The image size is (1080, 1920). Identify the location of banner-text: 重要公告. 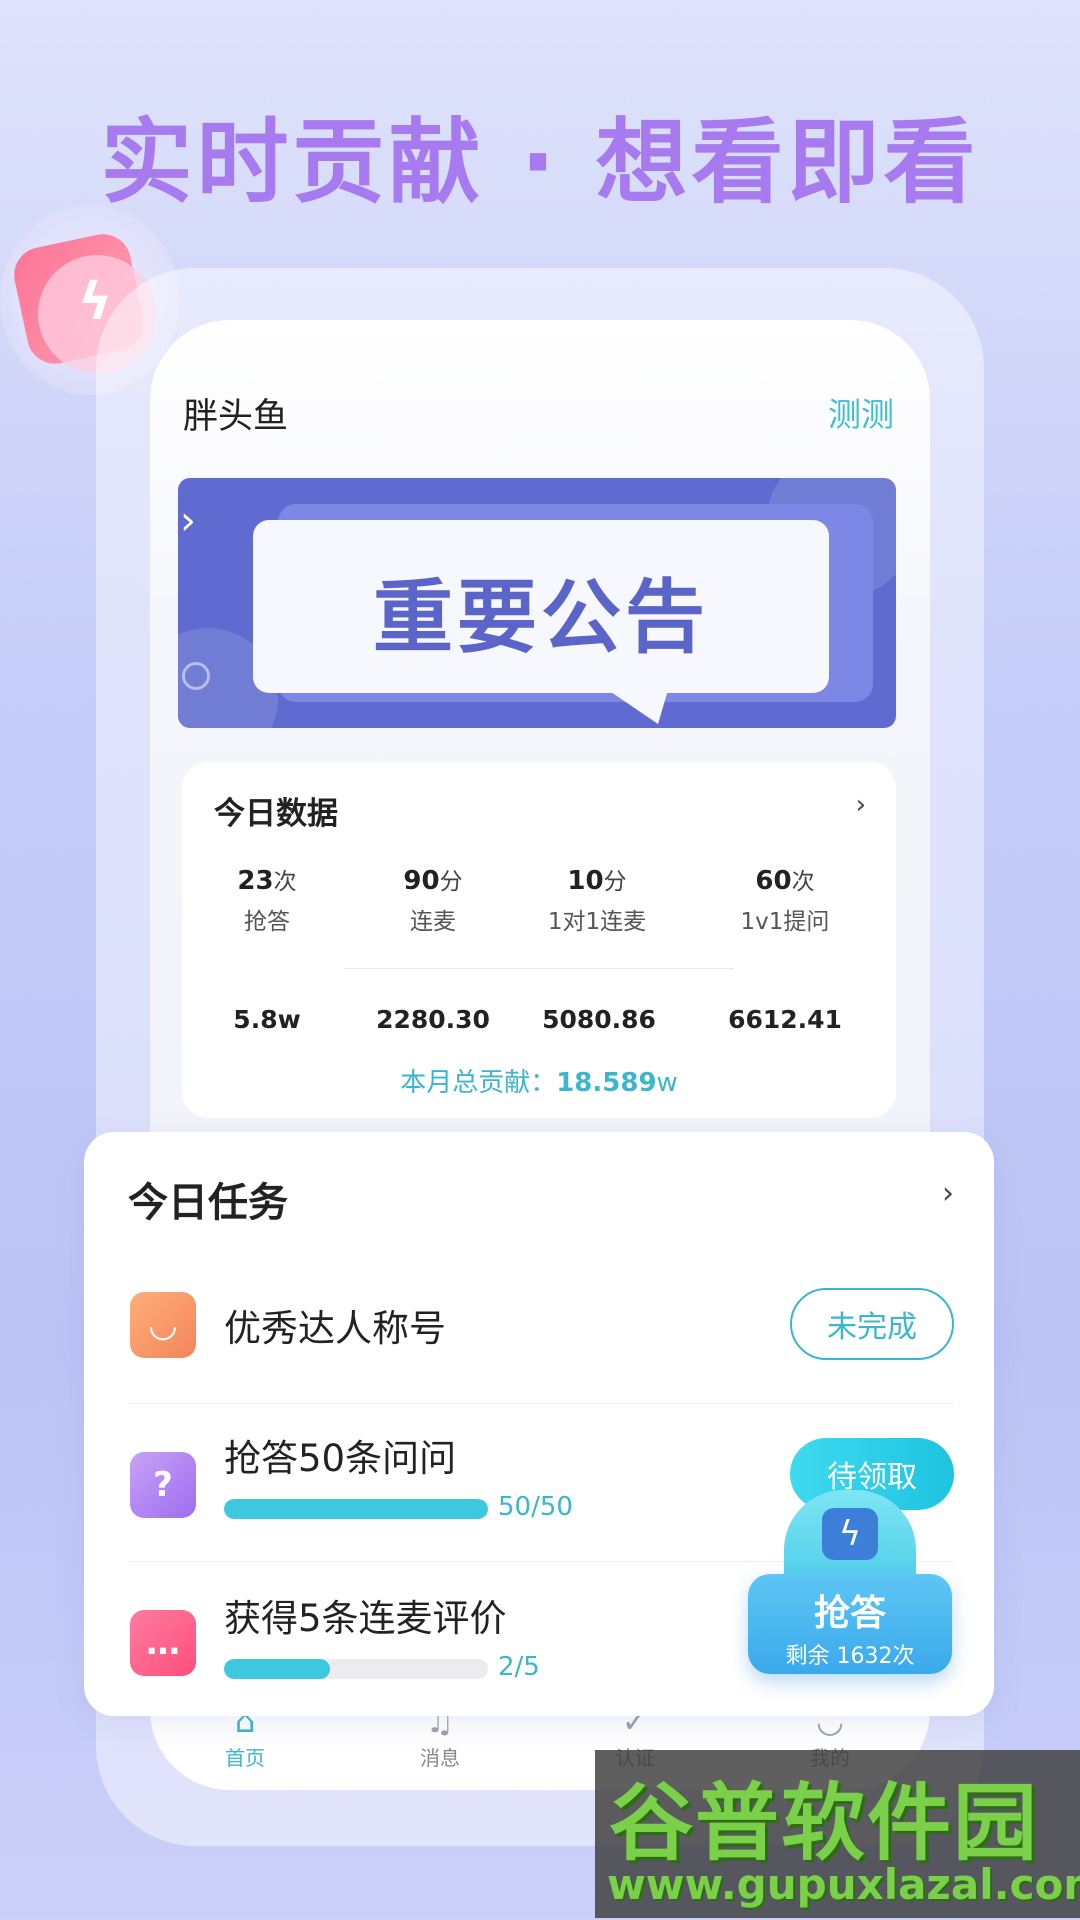
(541, 617).